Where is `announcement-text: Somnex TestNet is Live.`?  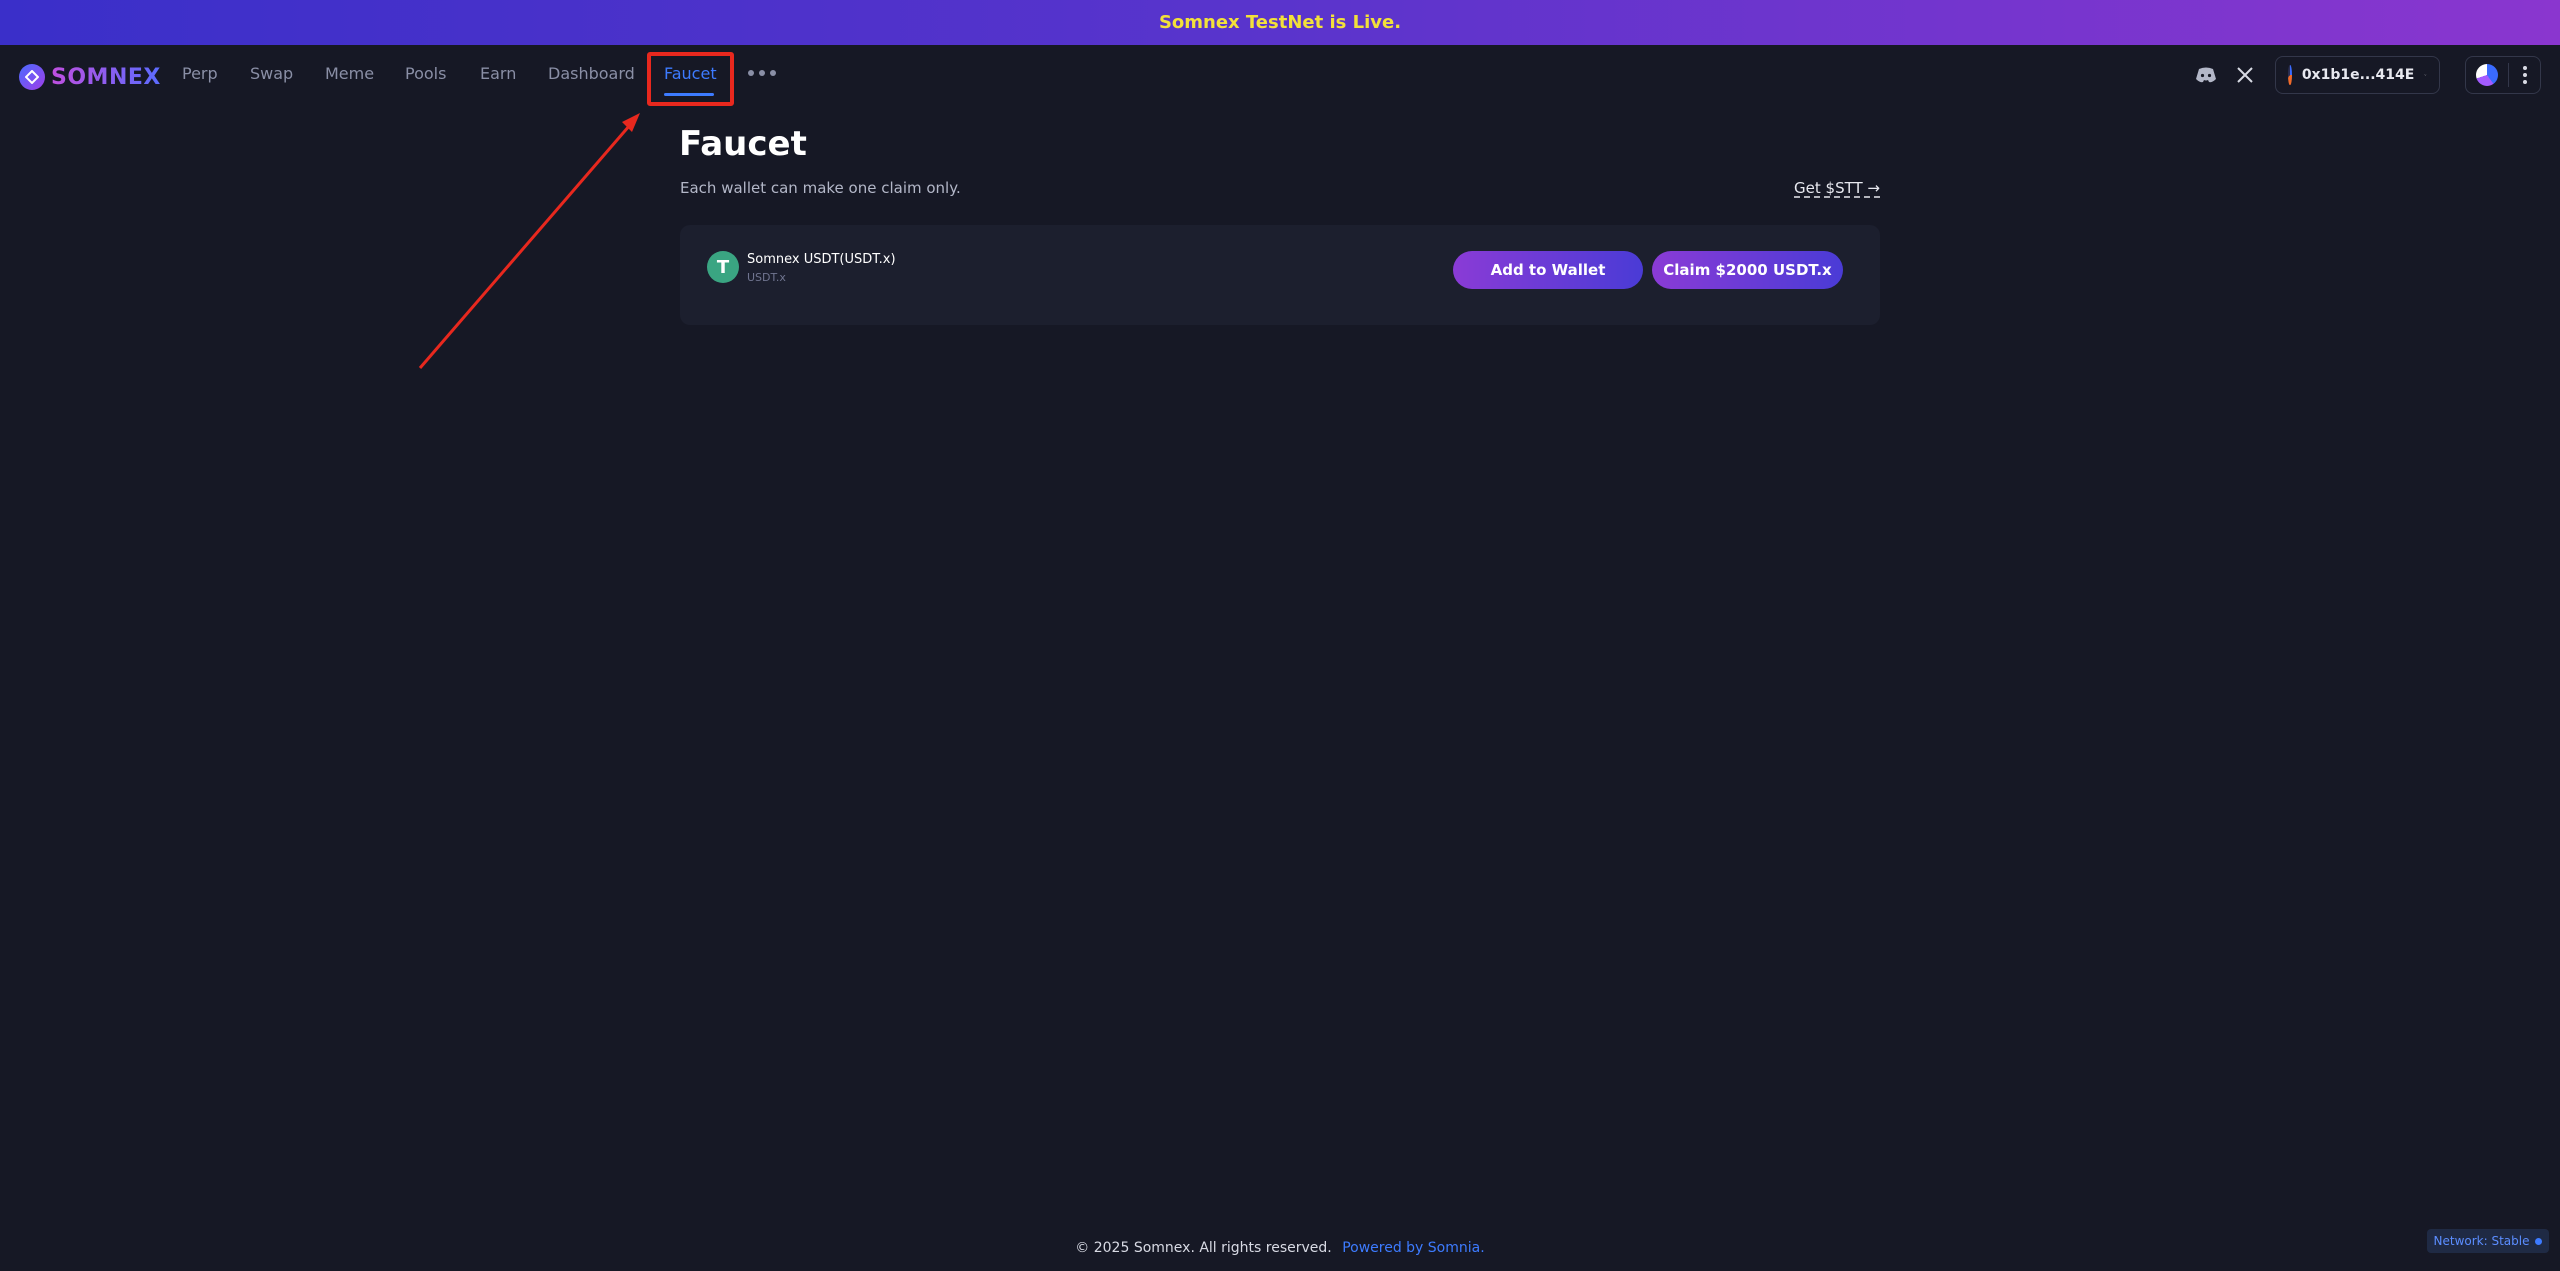 announcement-text: Somnex TestNet is Live. is located at coordinates (1280, 22).